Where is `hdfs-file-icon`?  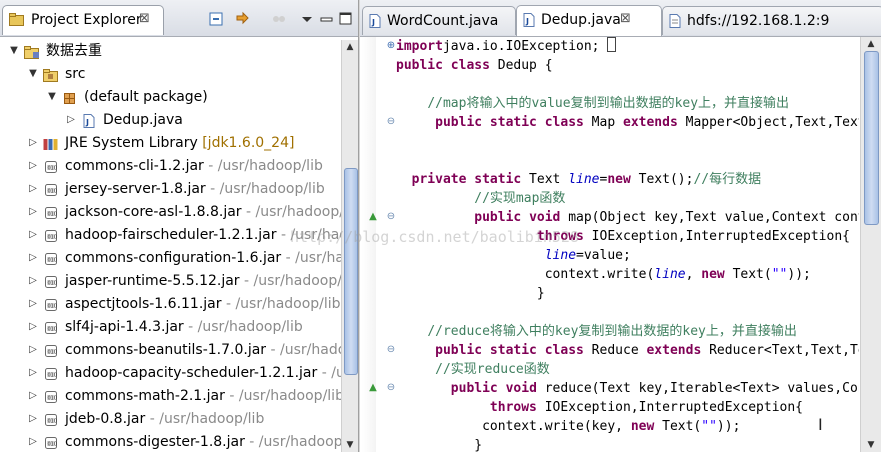
hdfs-file-icon is located at coordinates (675, 21).